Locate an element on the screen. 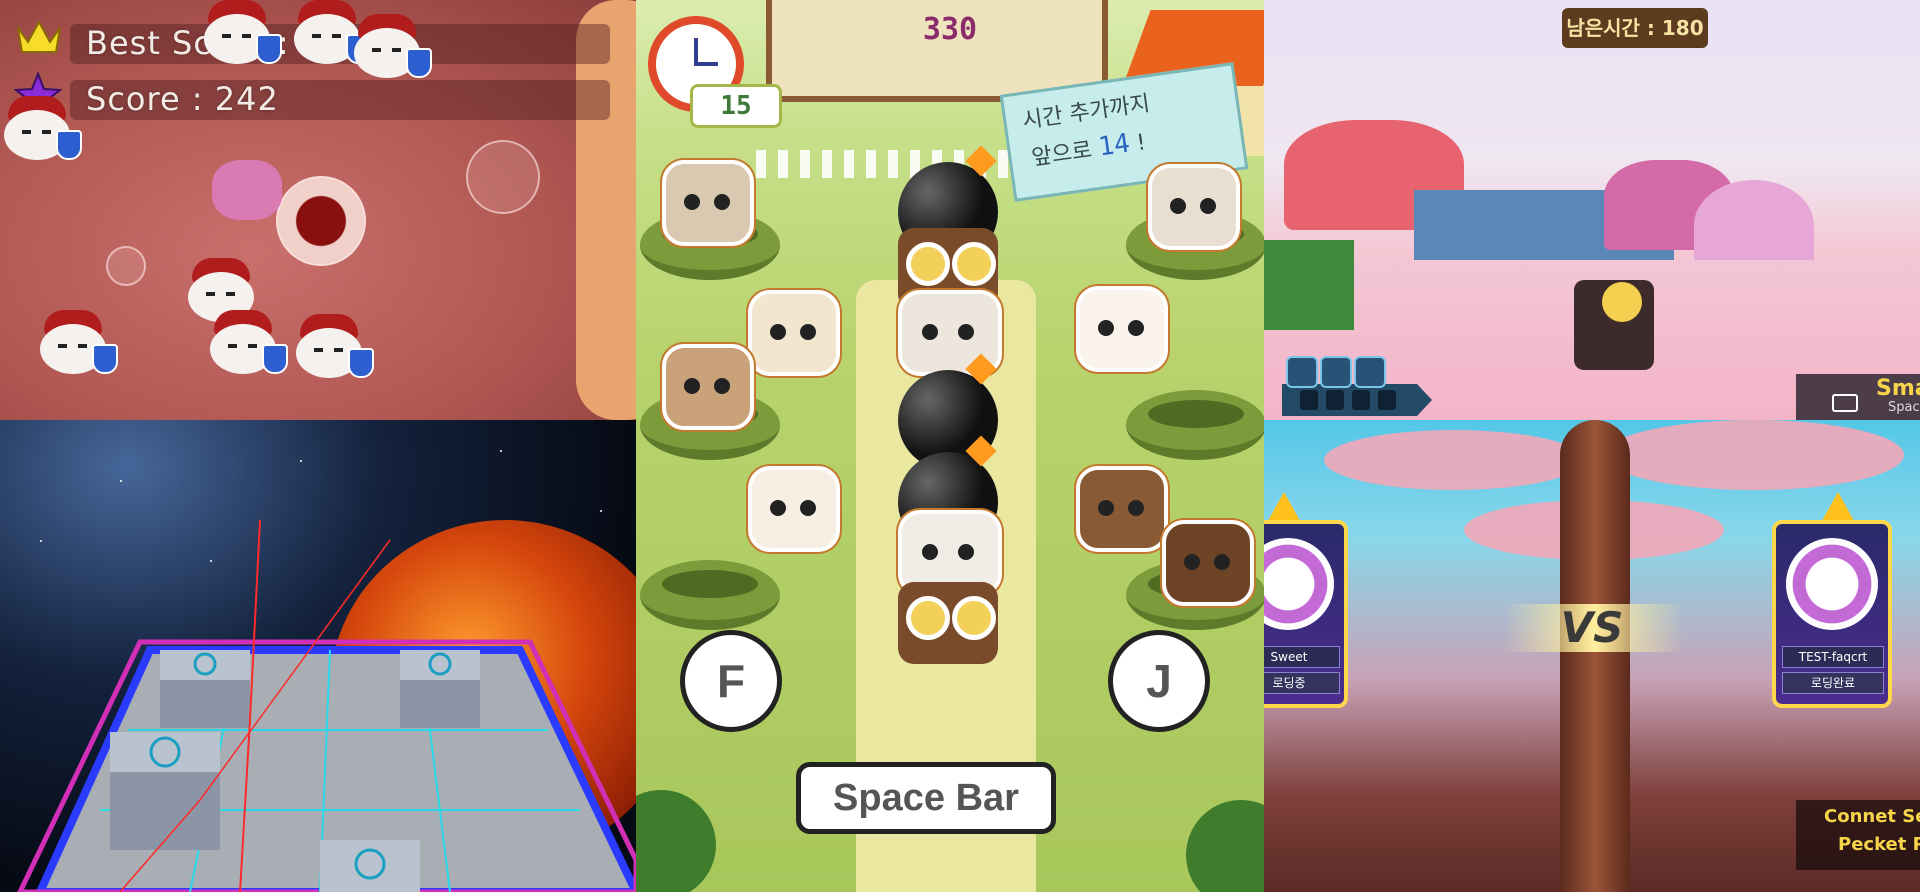  bonus-suffix: ! is located at coordinates (1141, 143).